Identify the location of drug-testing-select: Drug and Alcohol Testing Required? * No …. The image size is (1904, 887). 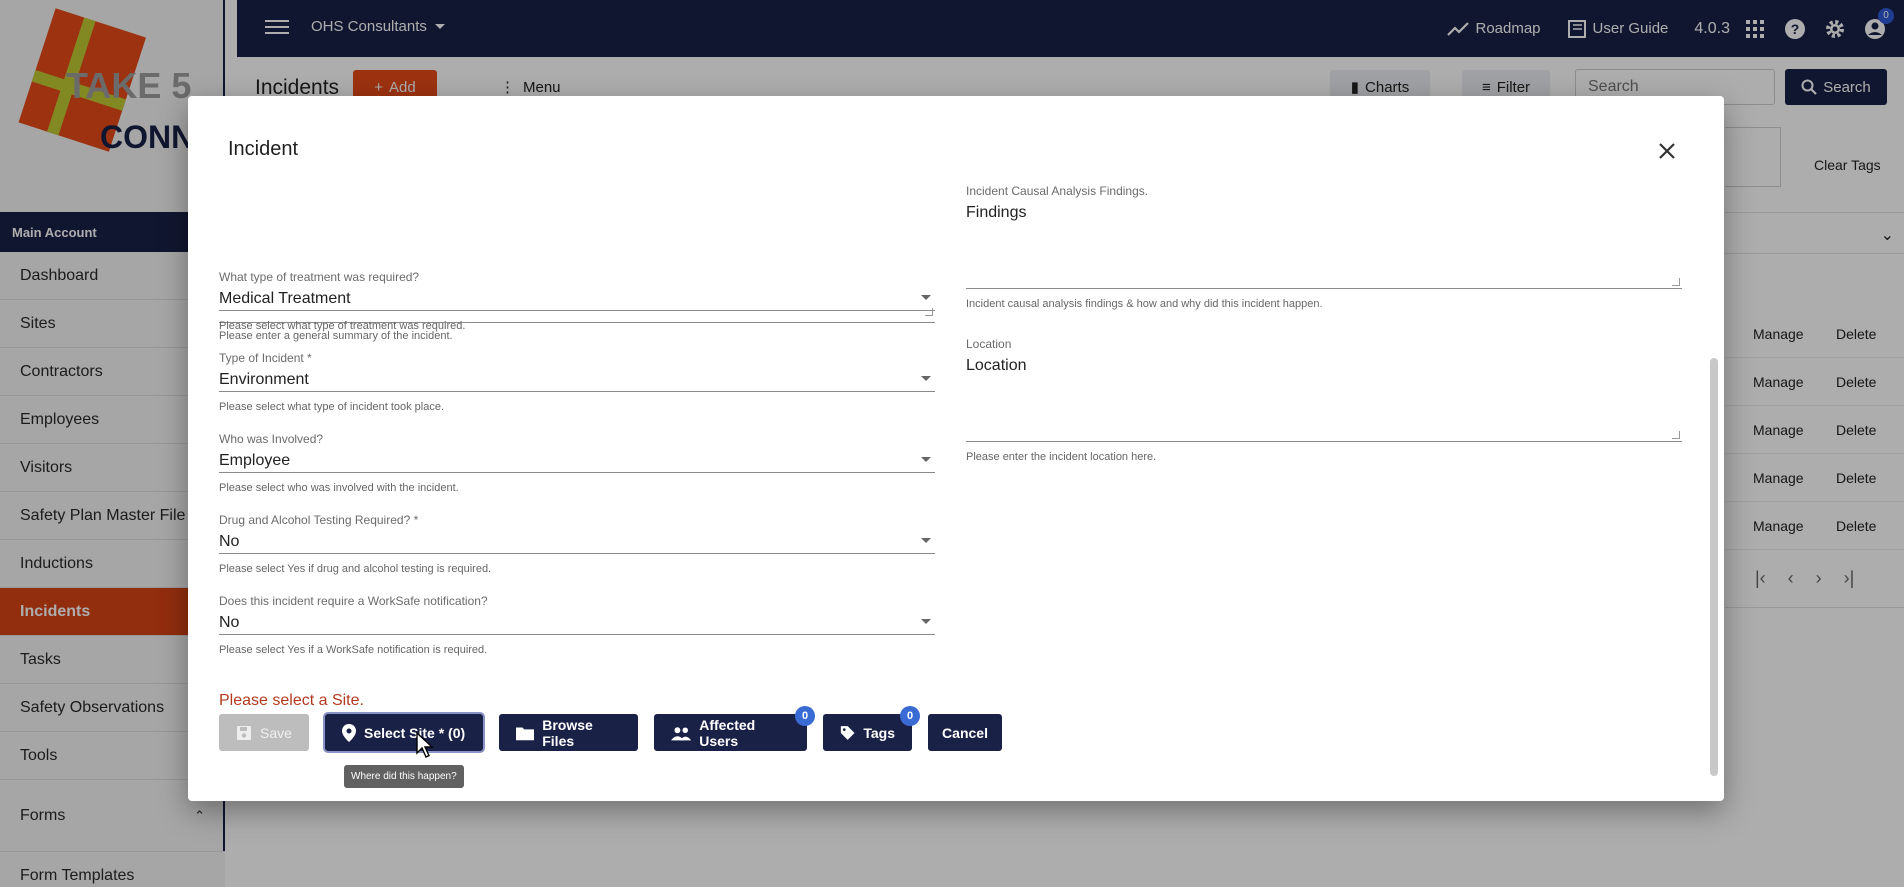
(577, 544).